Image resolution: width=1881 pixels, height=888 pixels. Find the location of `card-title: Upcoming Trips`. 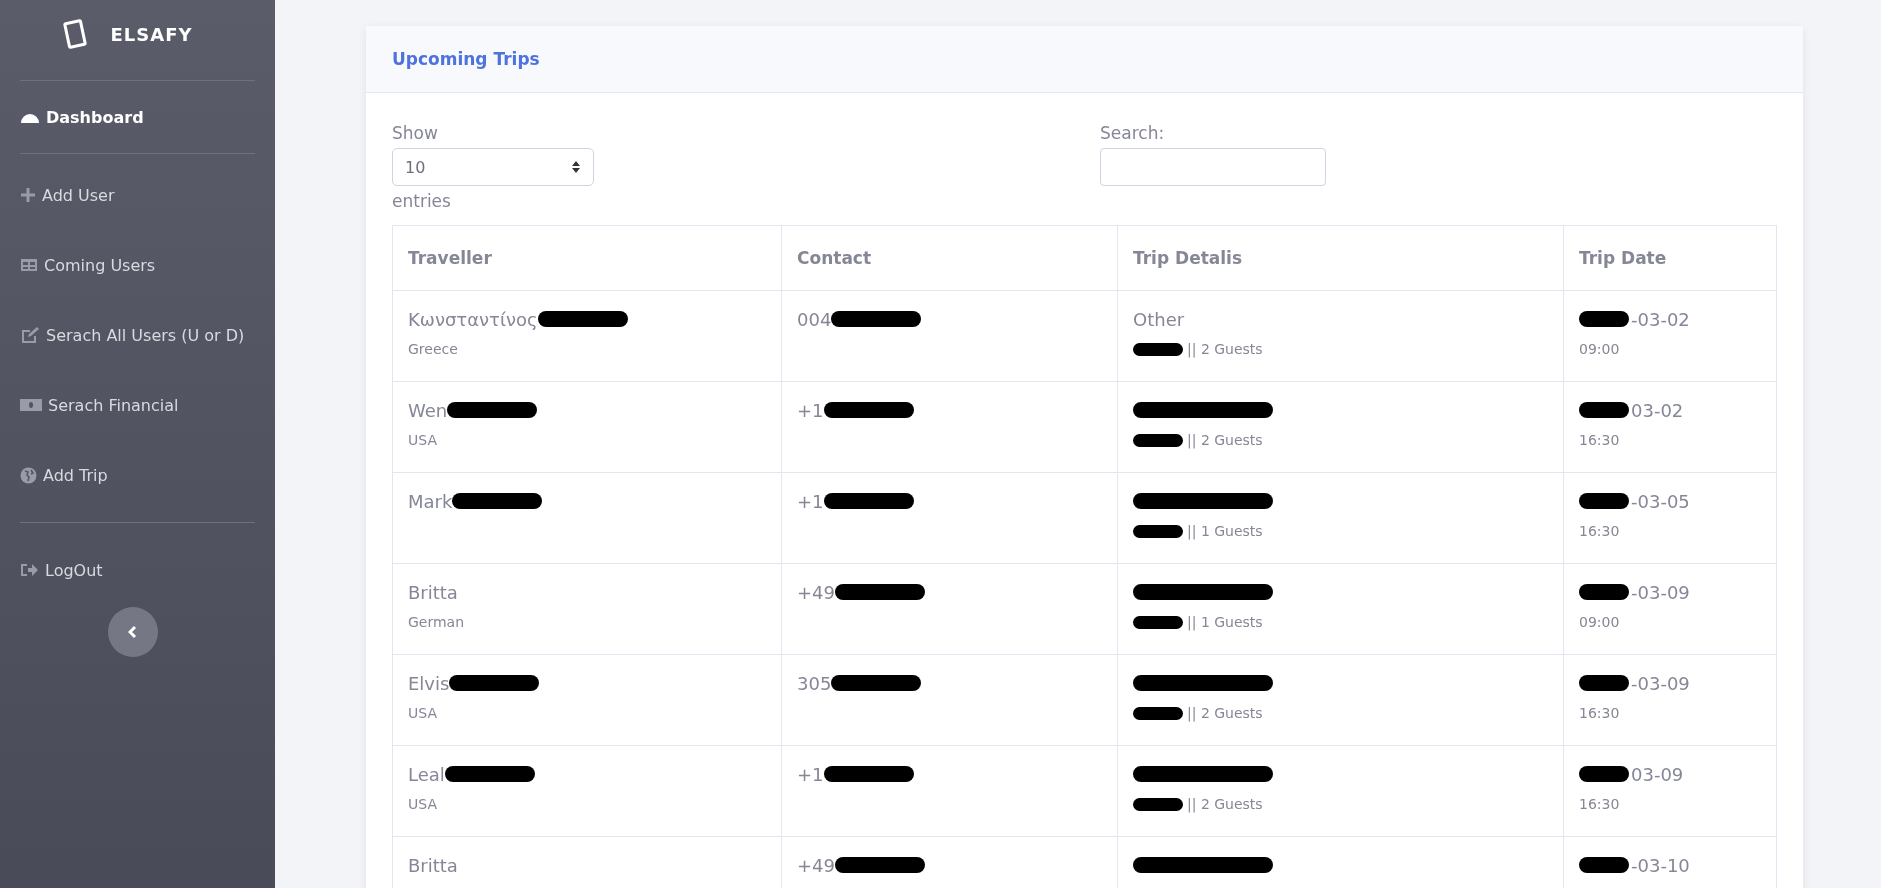

card-title: Upcoming Trips is located at coordinates (466, 59).